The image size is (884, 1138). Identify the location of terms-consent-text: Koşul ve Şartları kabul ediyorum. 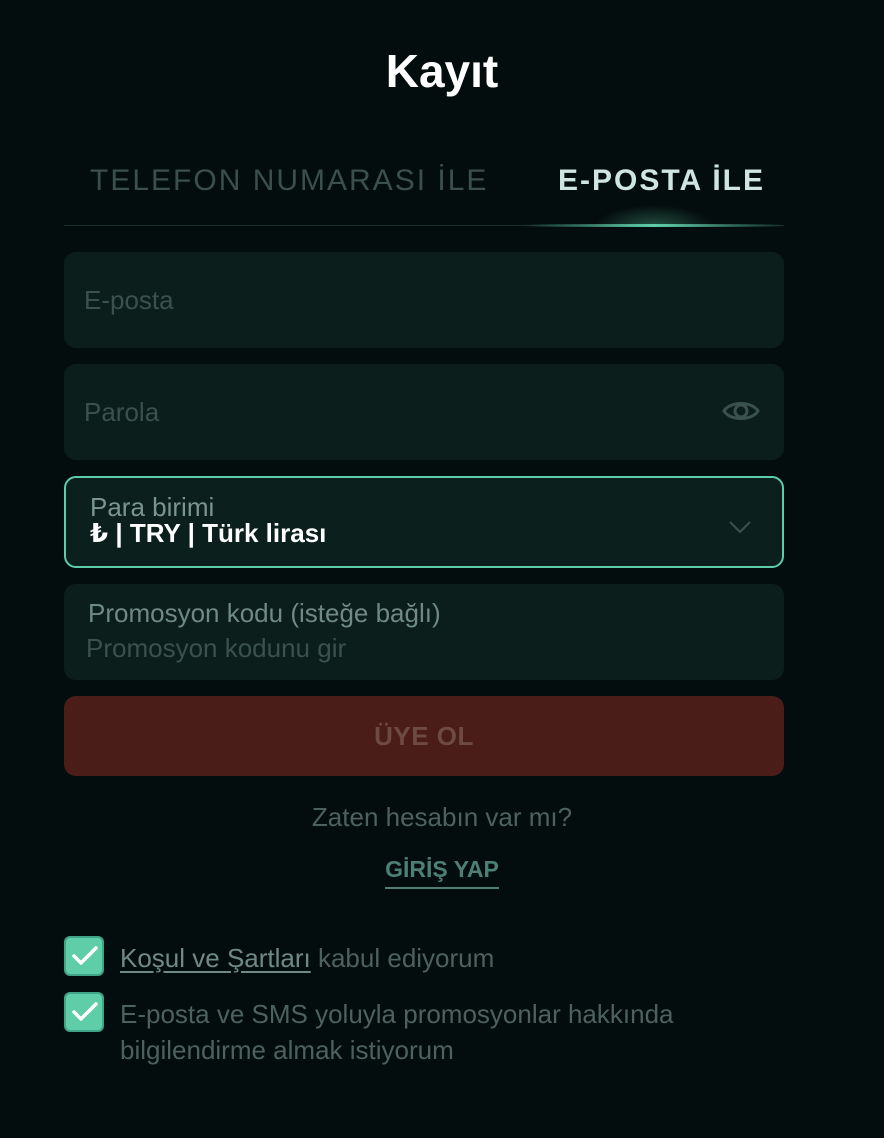
(440, 958).